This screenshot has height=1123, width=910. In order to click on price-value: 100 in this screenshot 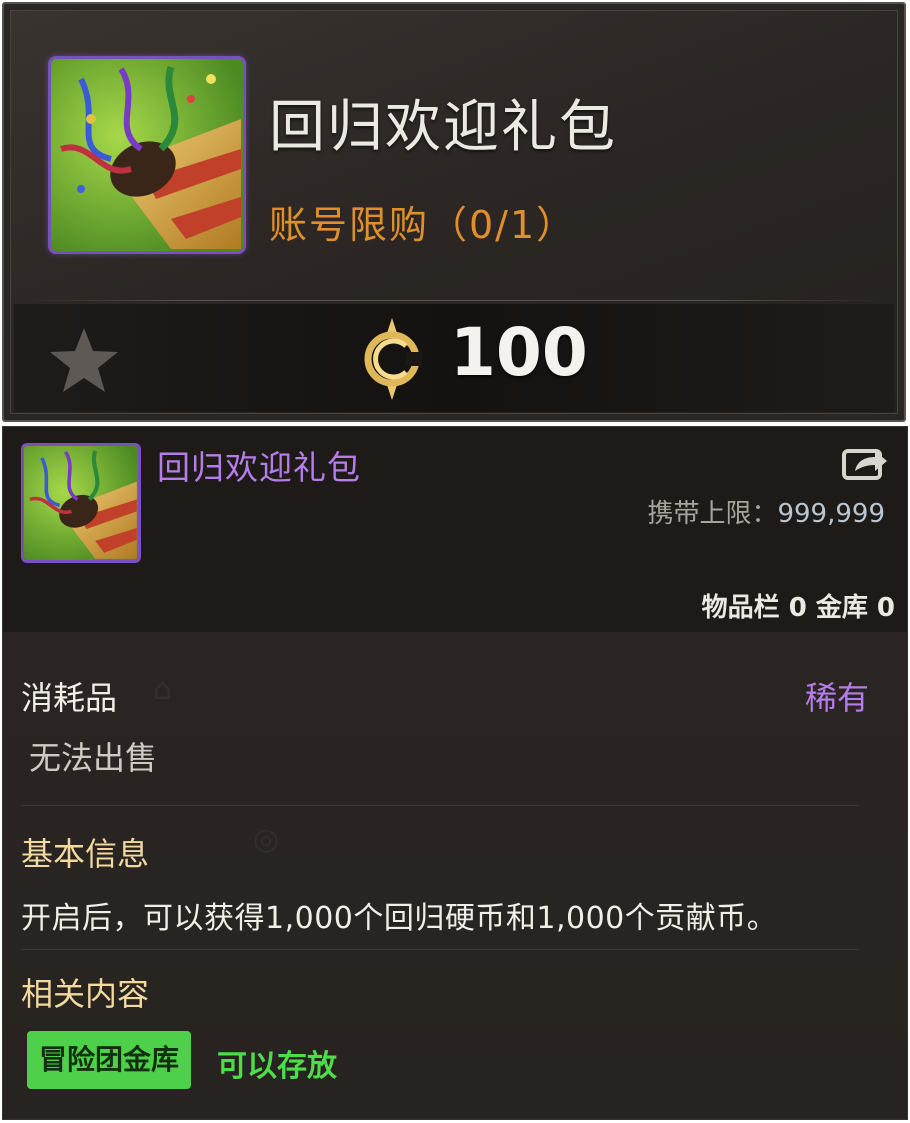, I will do `click(519, 352)`.